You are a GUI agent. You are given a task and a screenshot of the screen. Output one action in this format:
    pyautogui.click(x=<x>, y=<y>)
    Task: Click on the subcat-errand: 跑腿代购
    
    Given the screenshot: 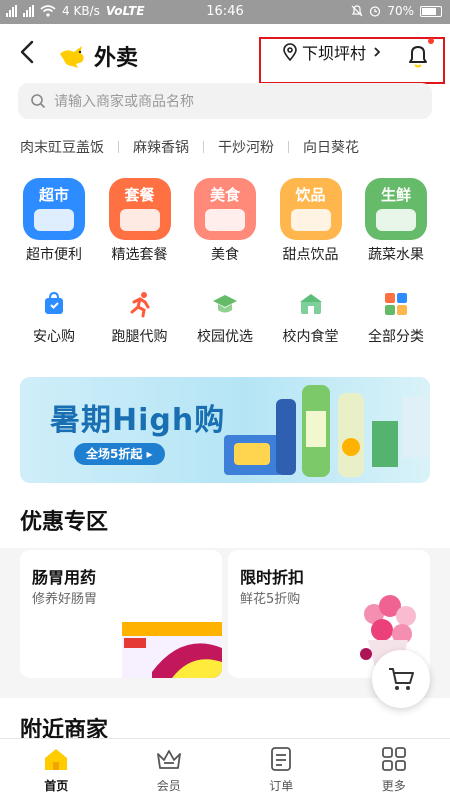 What is the action you would take?
    pyautogui.click(x=140, y=318)
    